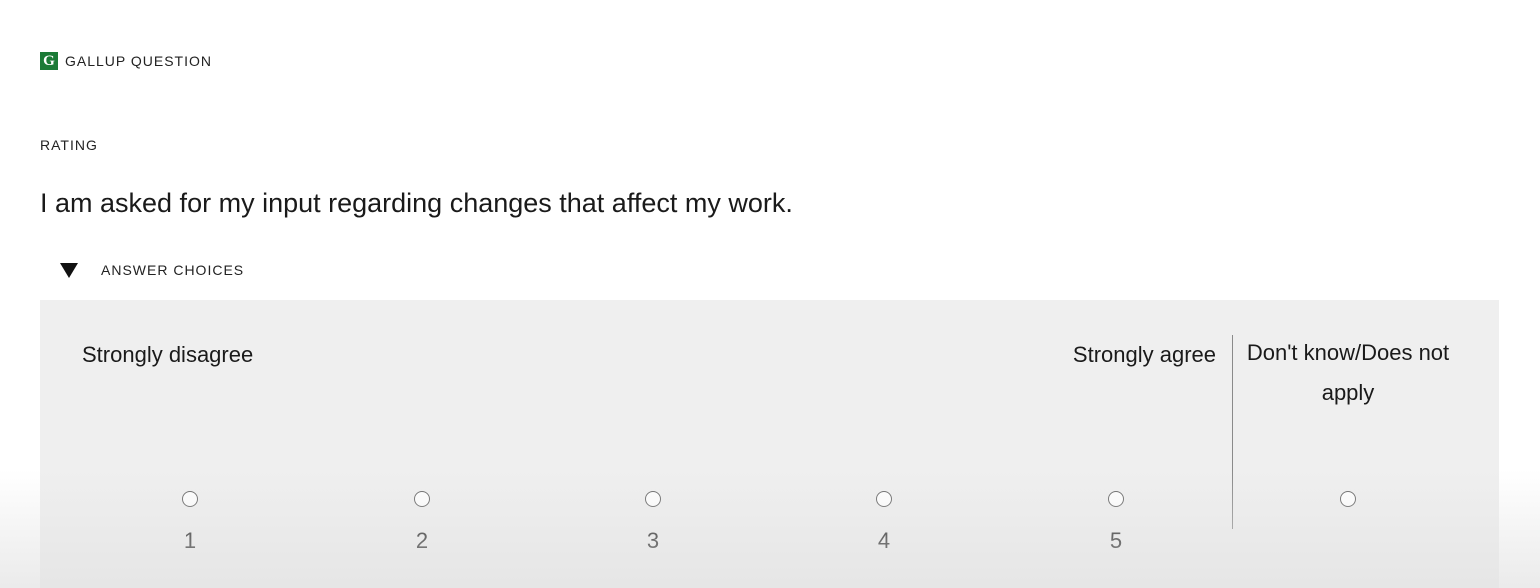  What do you see at coordinates (190, 540) in the screenshot?
I see `rating-option-label: 1` at bounding box center [190, 540].